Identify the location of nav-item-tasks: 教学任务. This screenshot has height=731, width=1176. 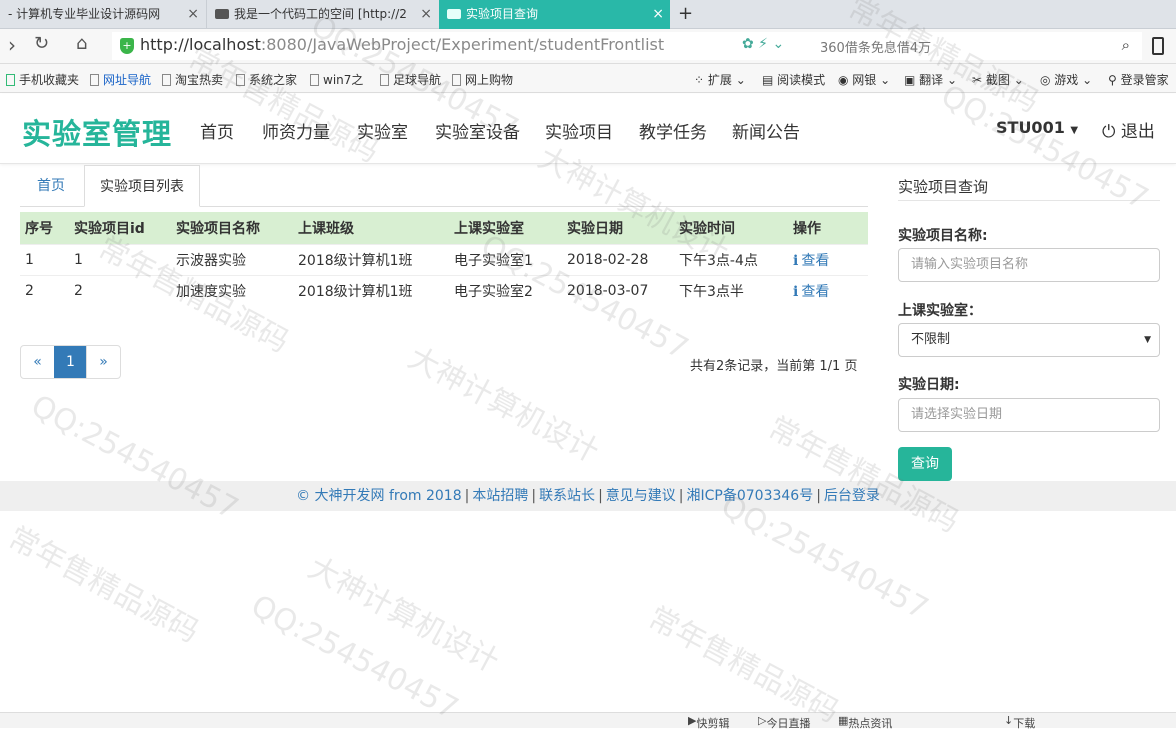
(673, 130).